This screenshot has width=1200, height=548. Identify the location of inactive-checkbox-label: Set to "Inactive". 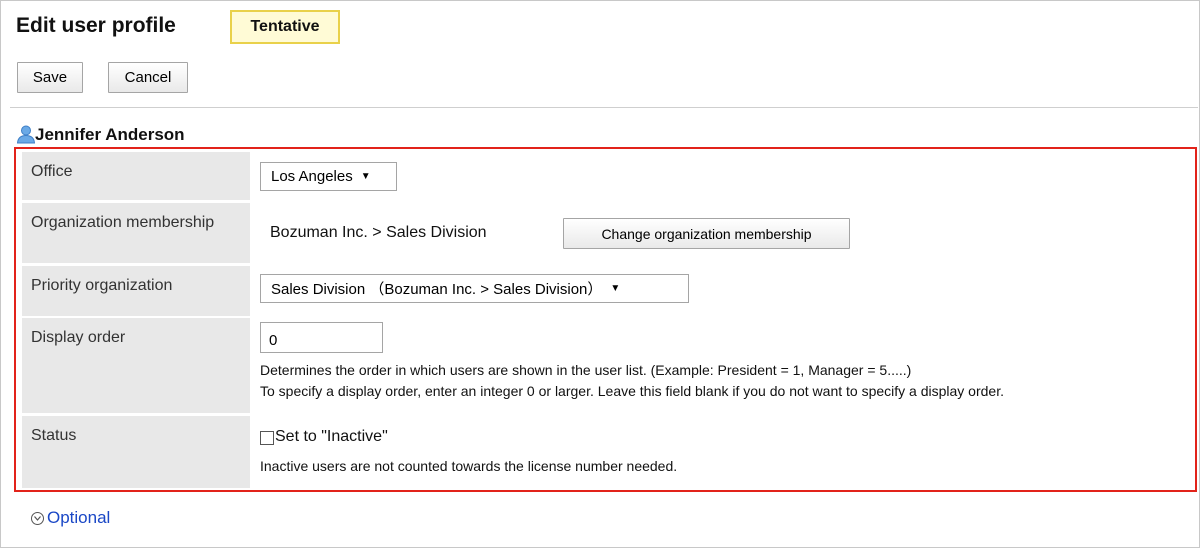
(331, 437).